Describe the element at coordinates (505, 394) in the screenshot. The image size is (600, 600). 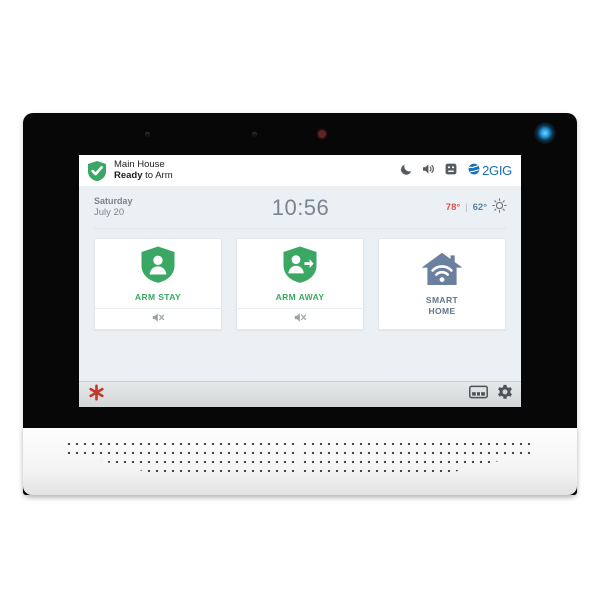
I see `gear-icon` at that location.